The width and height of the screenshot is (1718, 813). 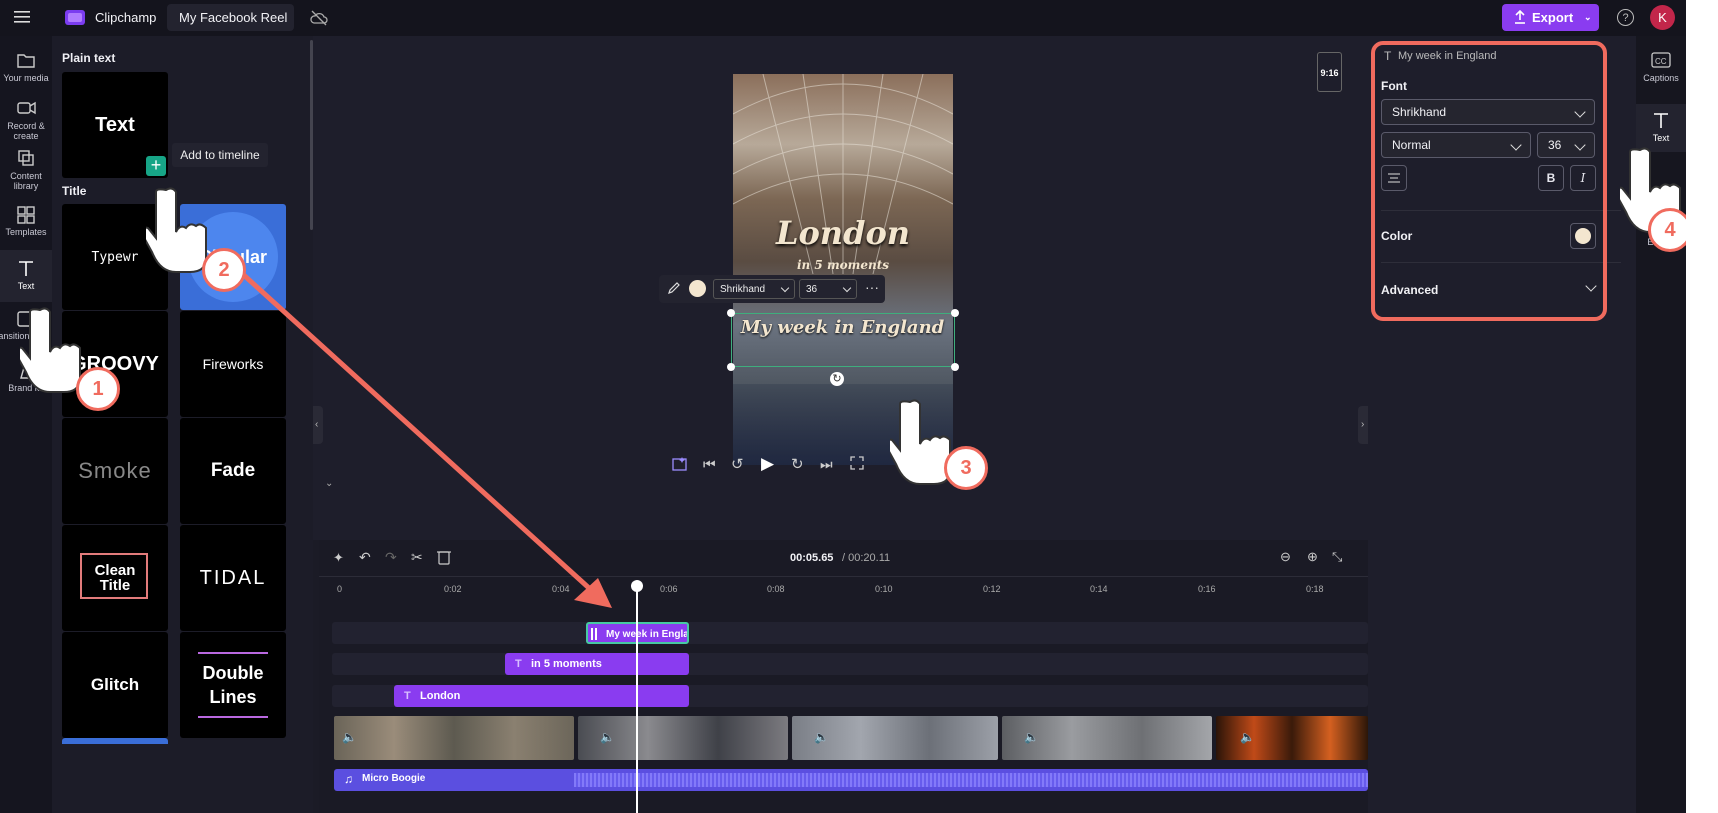 I want to click on callout-badge-1: 1, so click(x=98, y=389).